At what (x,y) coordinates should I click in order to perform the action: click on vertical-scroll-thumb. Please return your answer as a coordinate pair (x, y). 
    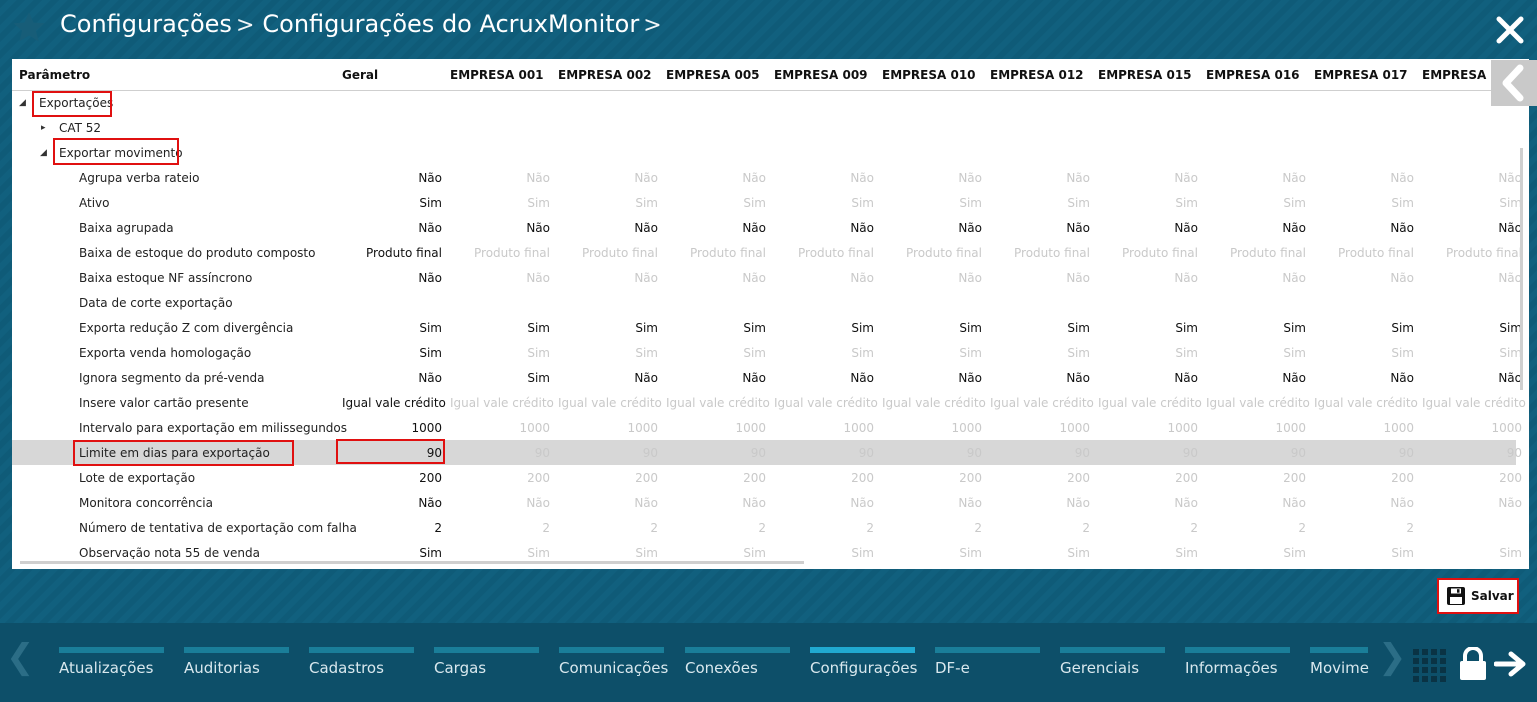
    Looking at the image, I should click on (1521, 269).